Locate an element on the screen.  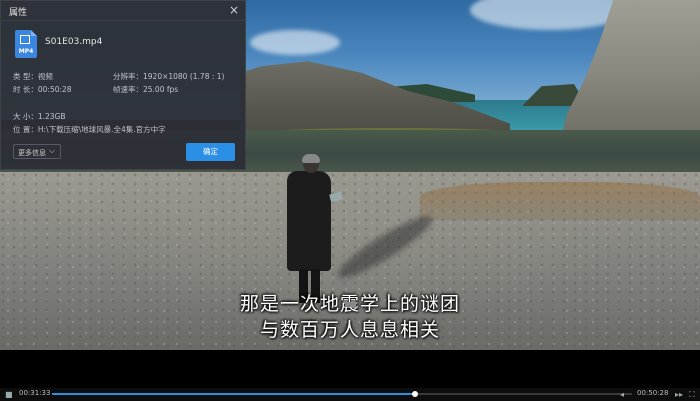
hair is located at coordinates (311, 158).